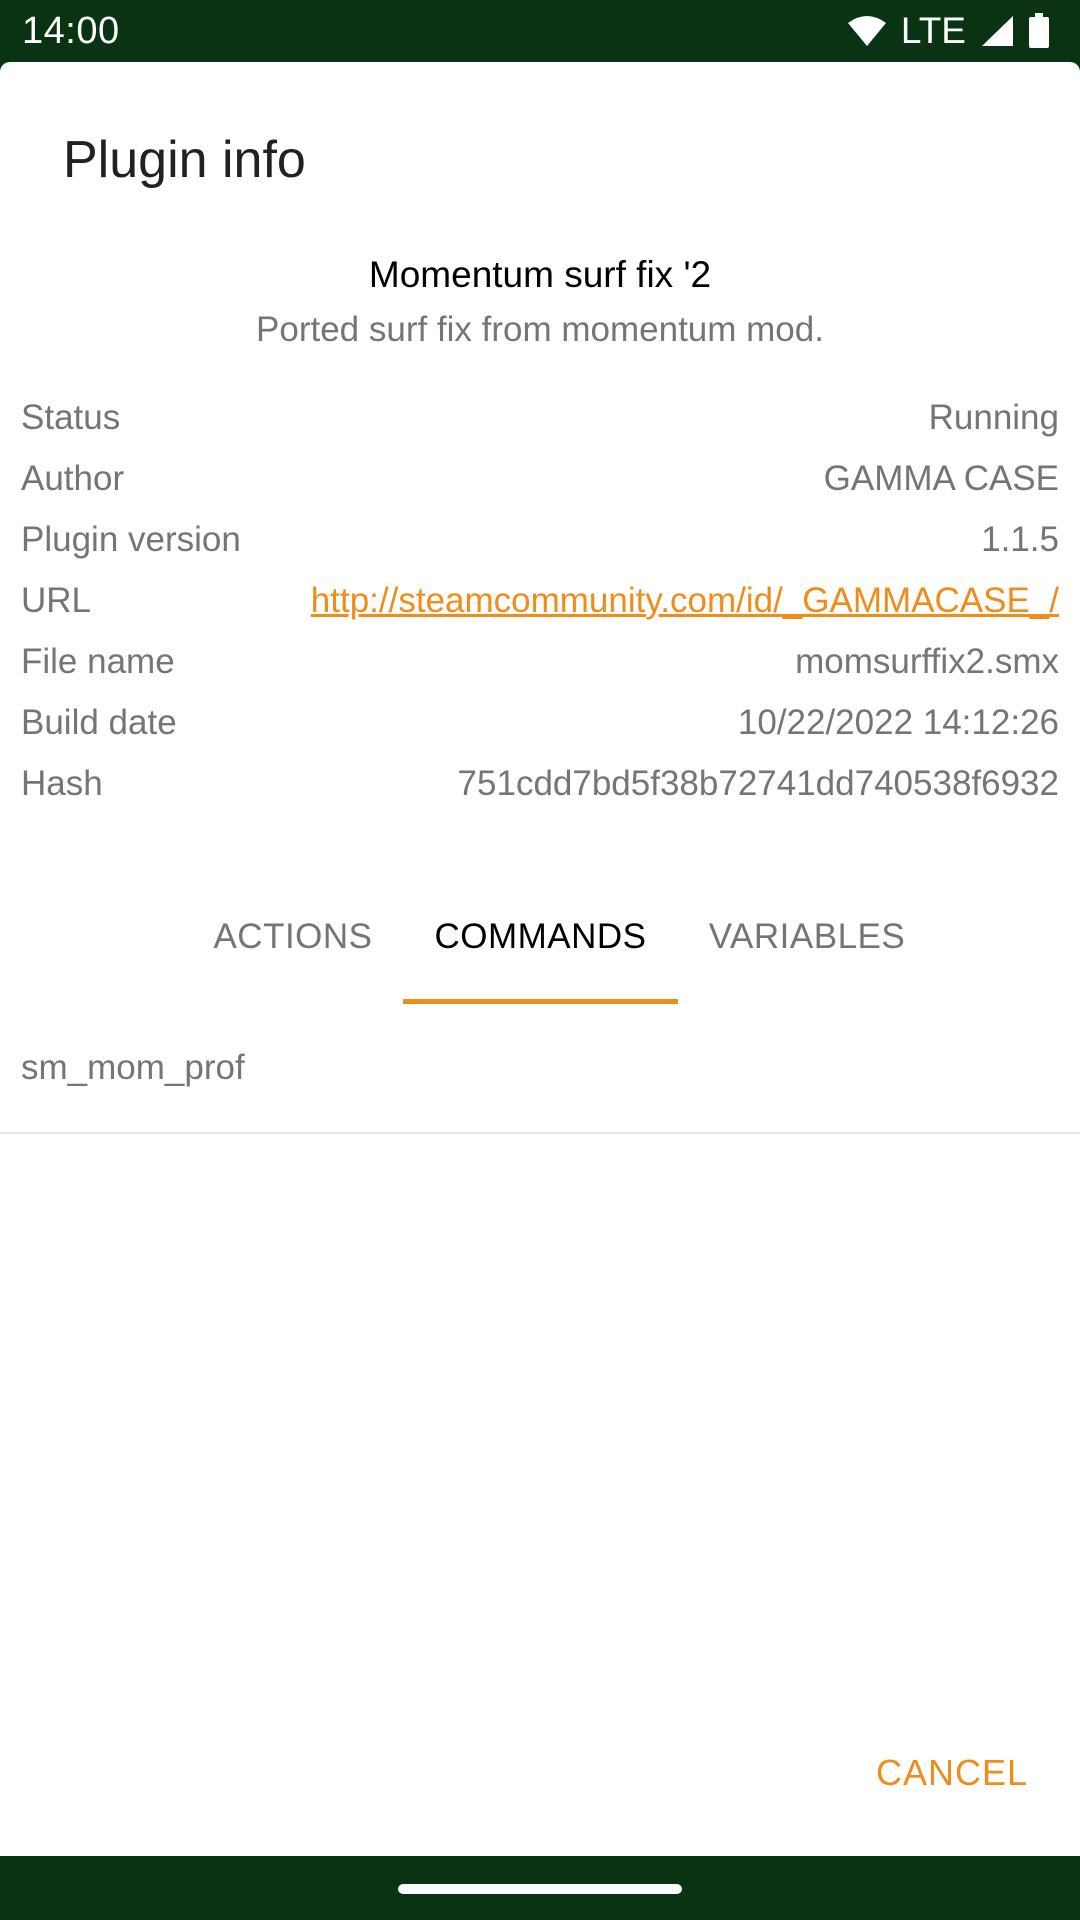 This screenshot has height=1920, width=1080. What do you see at coordinates (952, 1773) in the screenshot?
I see `cancel-button: CANCEL` at bounding box center [952, 1773].